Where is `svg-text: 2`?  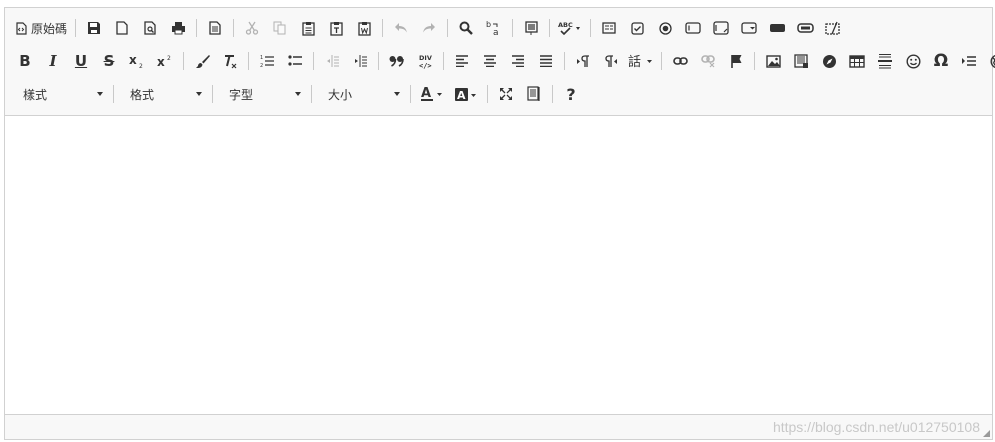
svg-text: 2 is located at coordinates (169, 58).